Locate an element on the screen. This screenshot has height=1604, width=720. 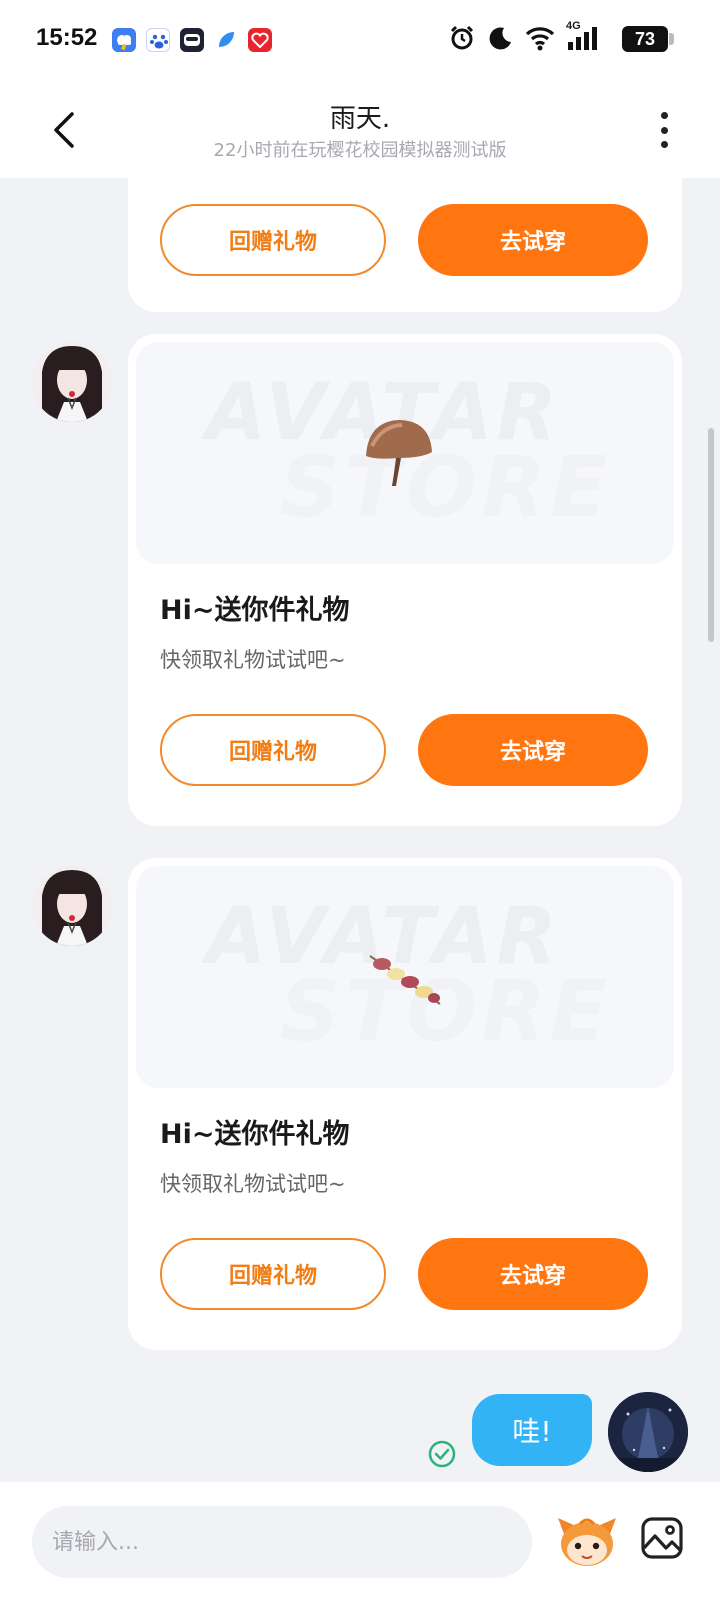
notification-icons is located at coordinates (192, 40).